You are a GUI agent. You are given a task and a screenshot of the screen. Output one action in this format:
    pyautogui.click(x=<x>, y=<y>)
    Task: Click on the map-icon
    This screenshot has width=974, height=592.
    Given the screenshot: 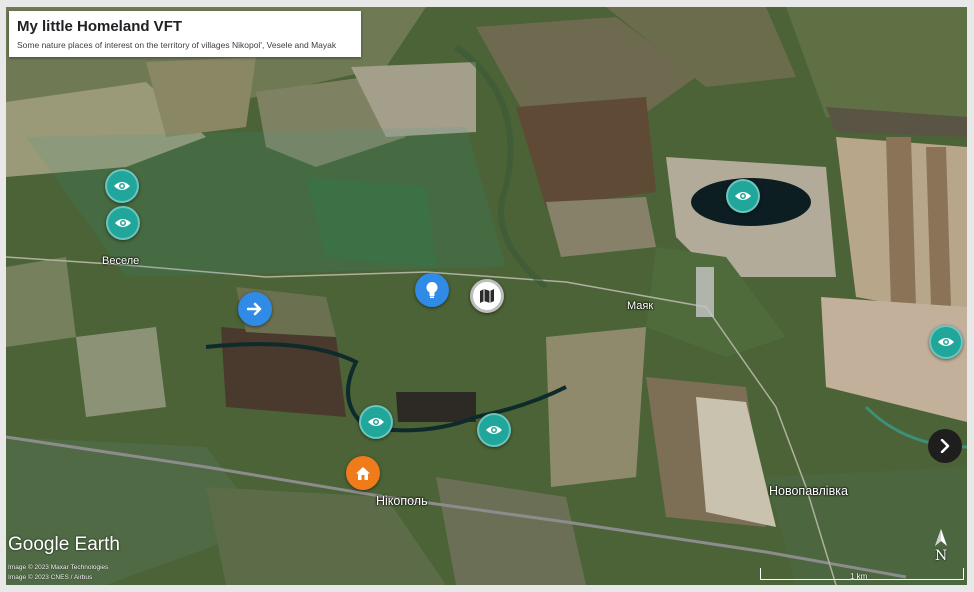 What is the action you would take?
    pyautogui.click(x=487, y=296)
    